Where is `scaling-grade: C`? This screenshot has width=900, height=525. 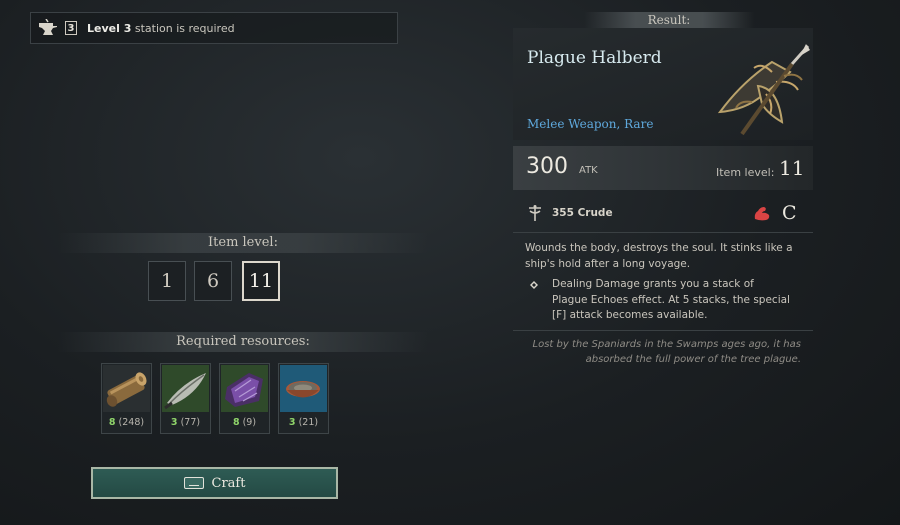 scaling-grade: C is located at coordinates (789, 213).